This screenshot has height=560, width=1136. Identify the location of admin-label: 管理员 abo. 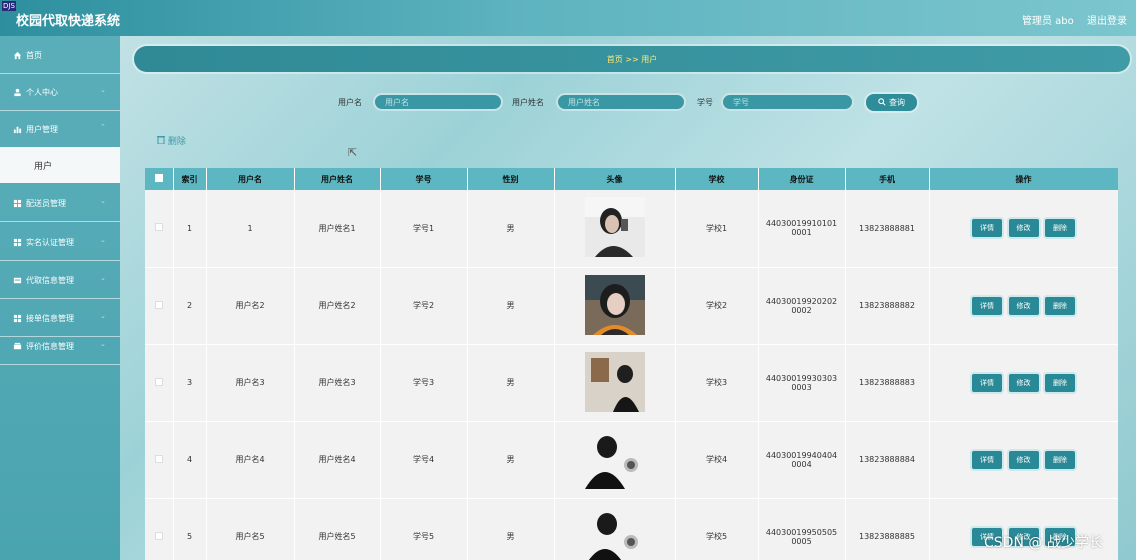
(1048, 21).